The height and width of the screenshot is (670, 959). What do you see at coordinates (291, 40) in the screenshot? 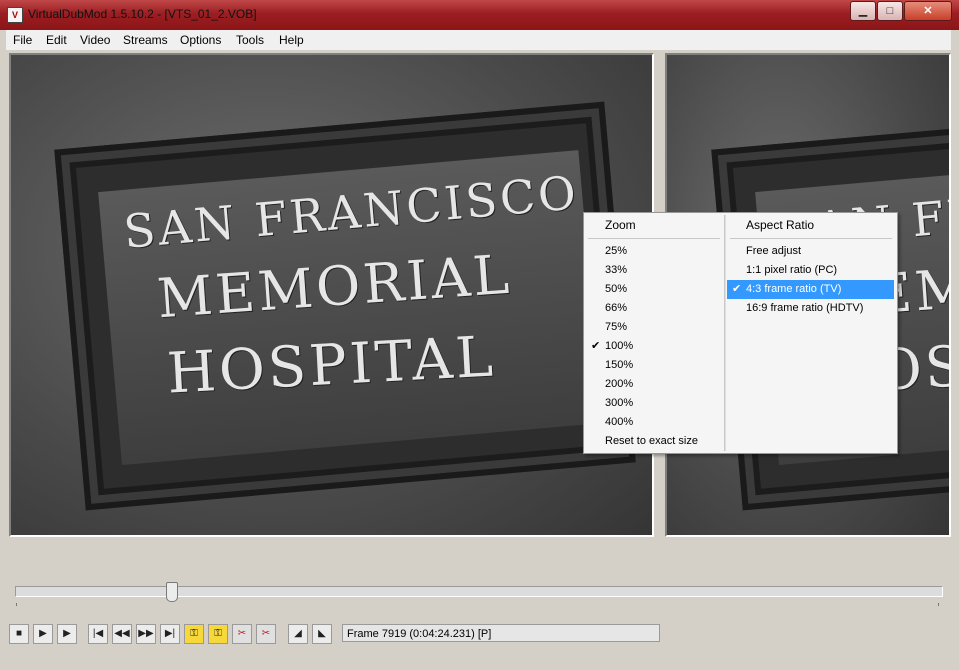
I see `menu-help: Help` at bounding box center [291, 40].